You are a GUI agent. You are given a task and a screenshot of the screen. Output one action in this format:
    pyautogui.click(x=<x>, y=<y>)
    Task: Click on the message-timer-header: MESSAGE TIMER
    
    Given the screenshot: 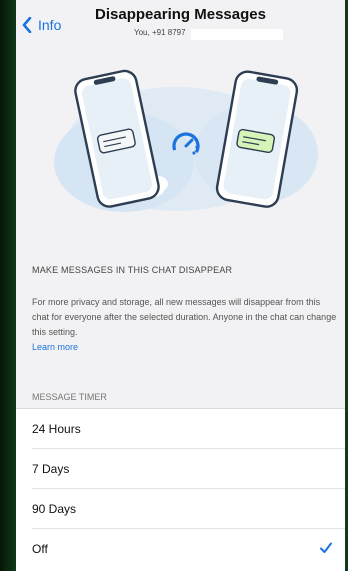 What is the action you would take?
    pyautogui.click(x=69, y=397)
    